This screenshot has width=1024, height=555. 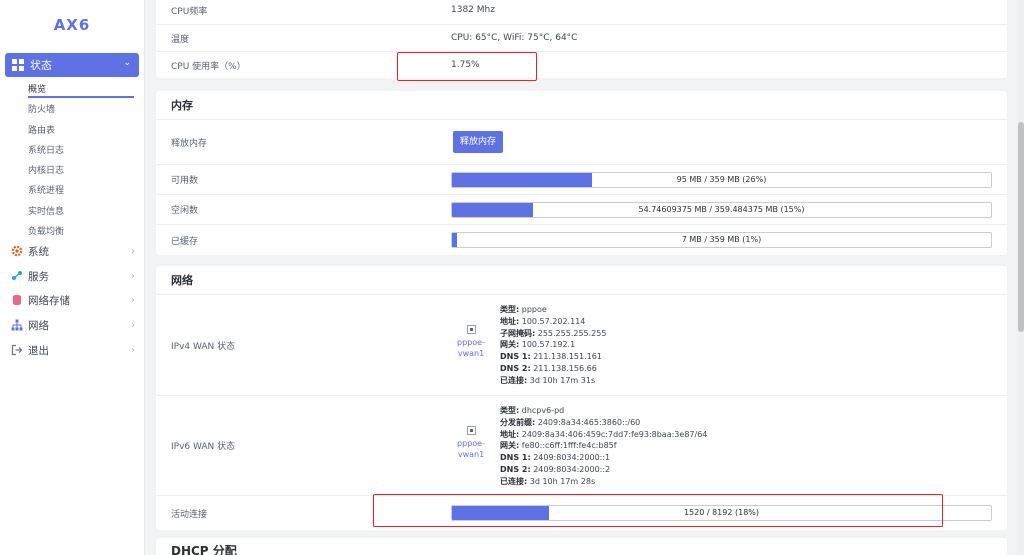 I want to click on row-label: IPv6 WAN 状态, so click(x=203, y=447).